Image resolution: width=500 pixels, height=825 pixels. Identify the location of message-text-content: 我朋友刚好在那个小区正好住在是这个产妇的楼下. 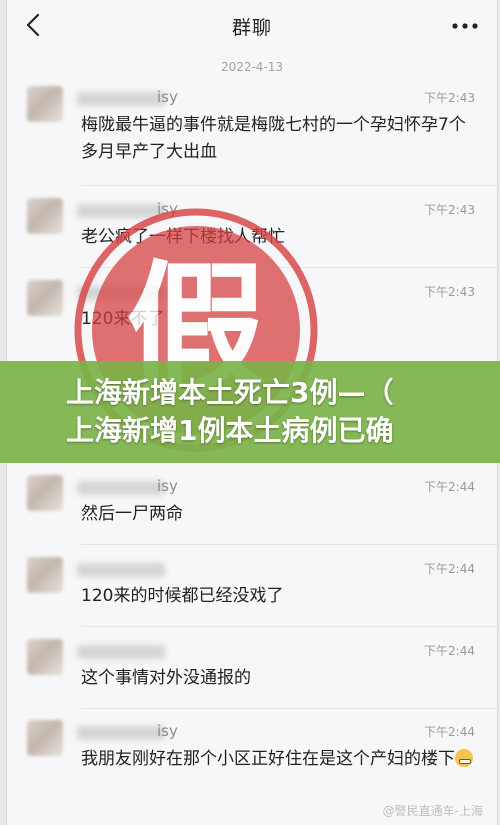
(268, 759).